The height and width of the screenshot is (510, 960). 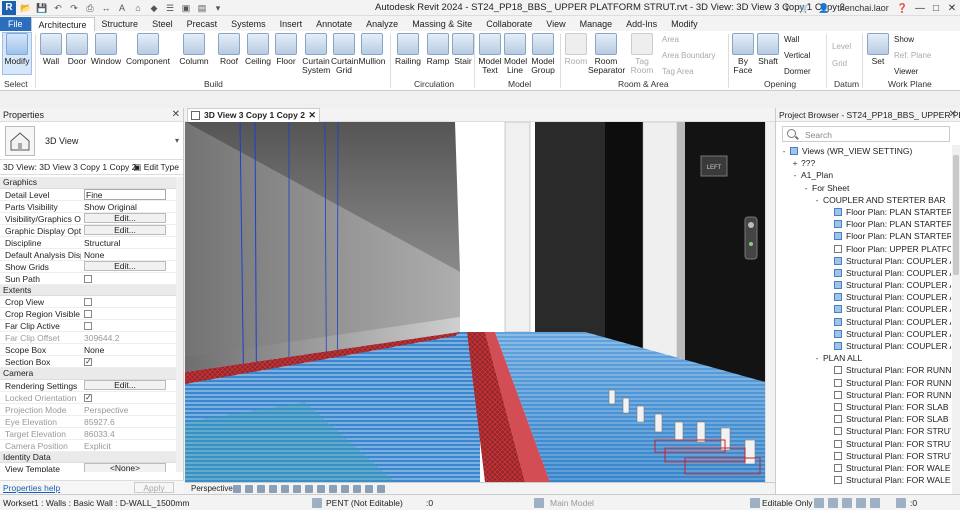 I want to click on cart-icon: 🛒, so click(x=804, y=8).